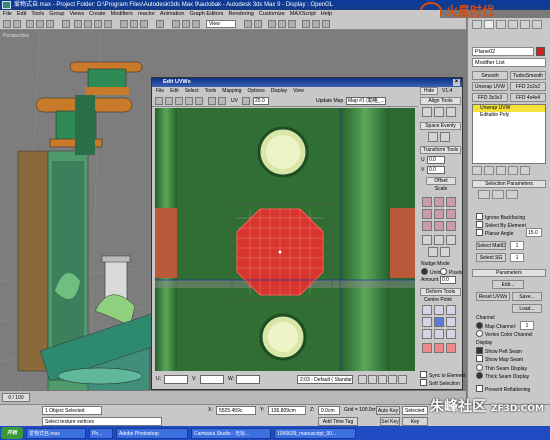 The image size is (550, 440). What do you see at coordinates (436, 160) in the screenshot?
I see `u-transform-field: 0.0` at bounding box center [436, 160].